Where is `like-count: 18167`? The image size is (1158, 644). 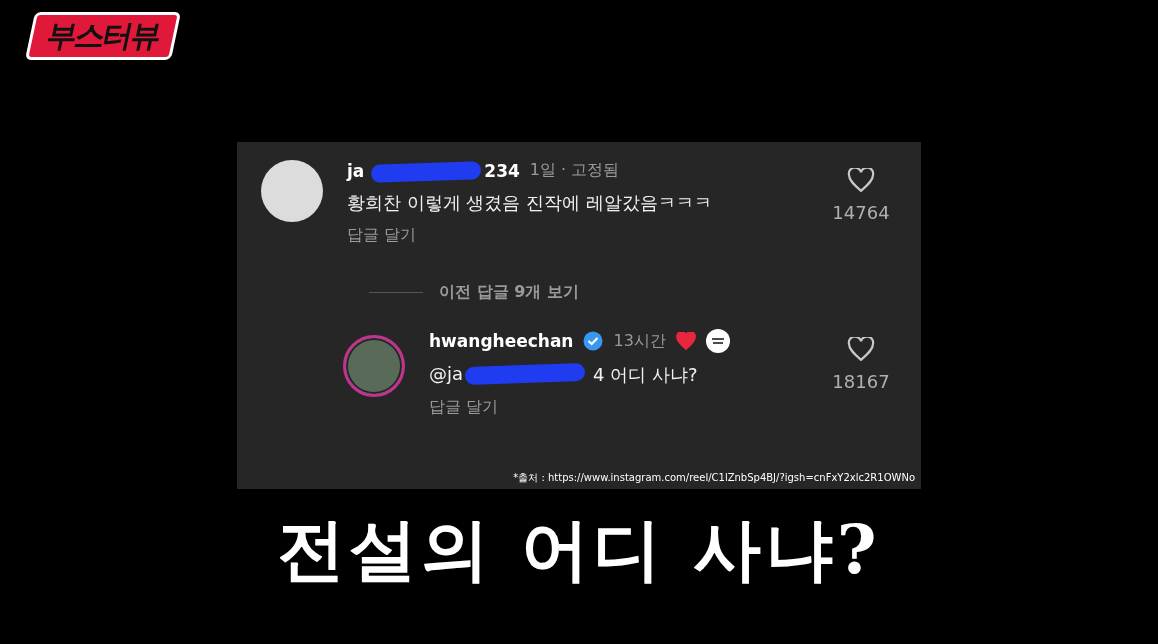
like-count: 18167 is located at coordinates (861, 381).